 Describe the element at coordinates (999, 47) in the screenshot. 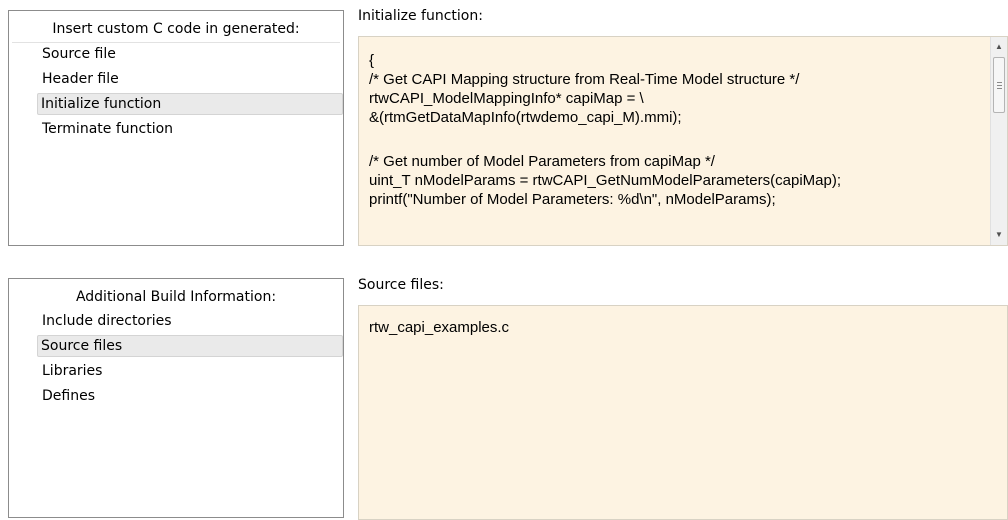

I see `scroll-up-arrow-icon: ▲` at that location.